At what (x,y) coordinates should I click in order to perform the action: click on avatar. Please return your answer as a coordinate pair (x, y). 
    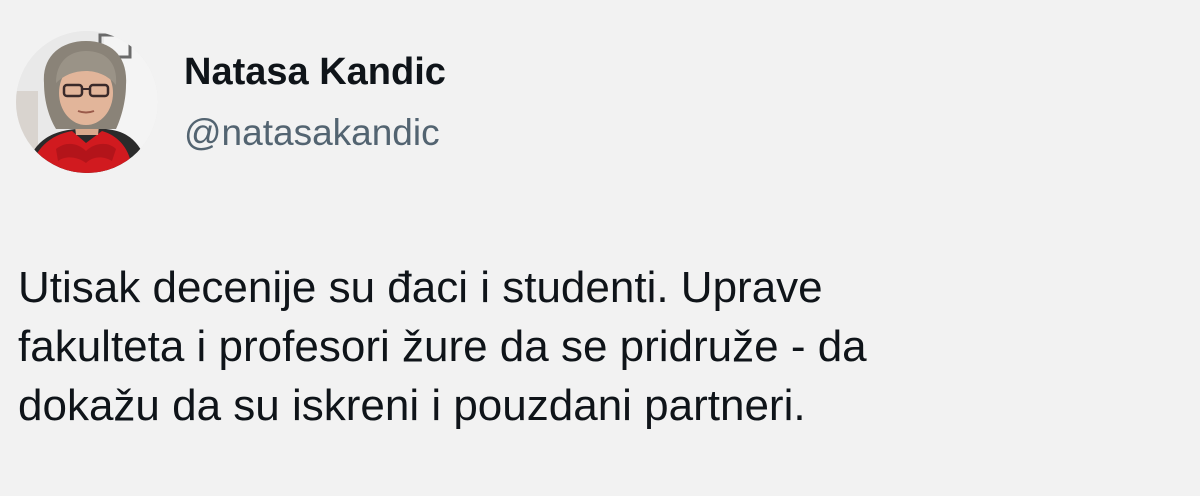
    Looking at the image, I should click on (87, 102).